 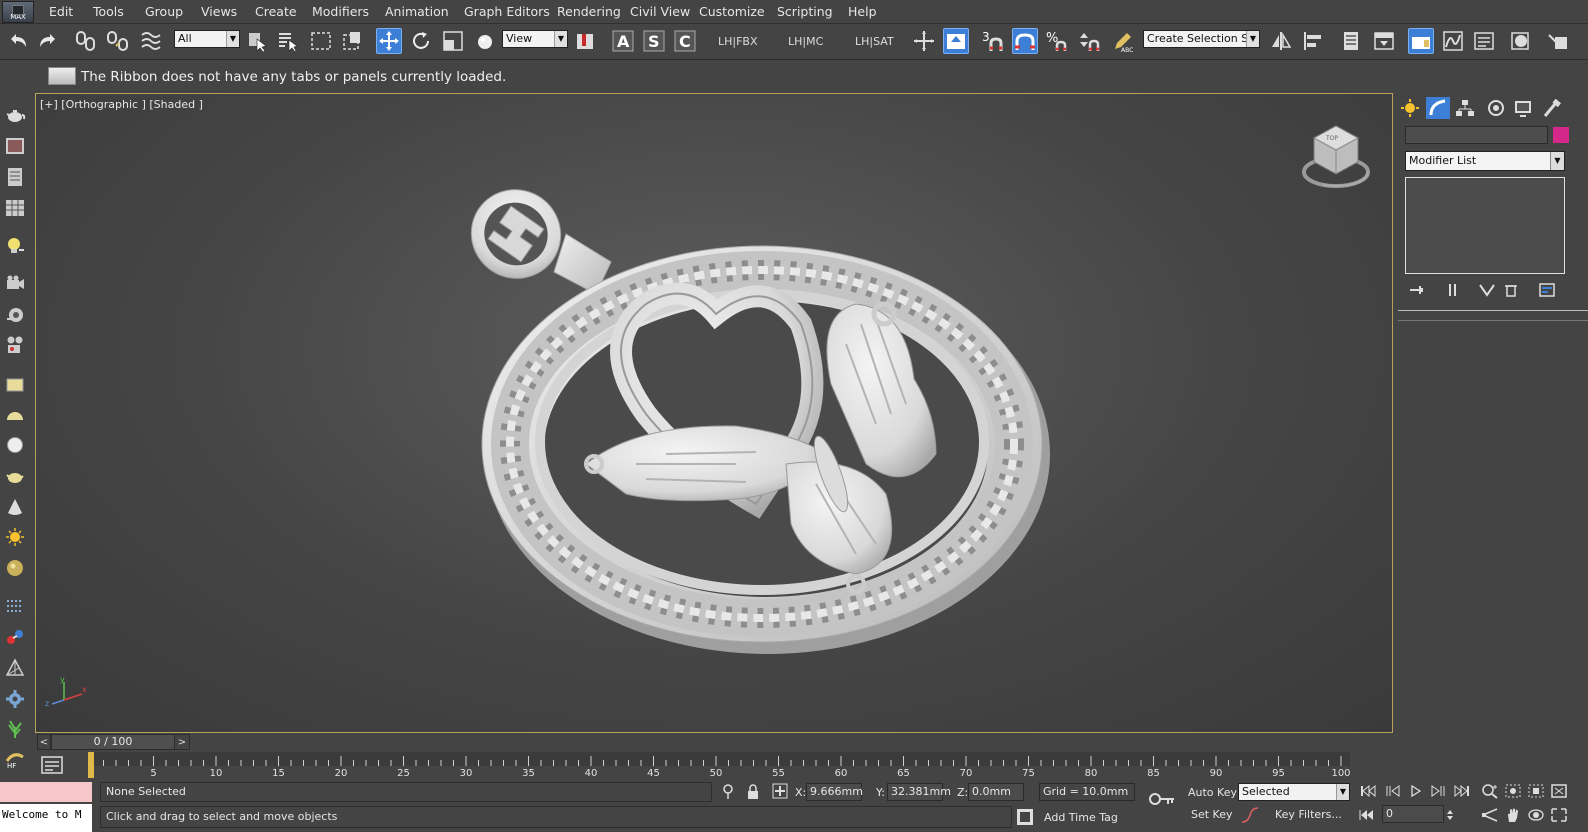 What do you see at coordinates (44, 742) in the screenshot?
I see `previous-frame-button: <` at bounding box center [44, 742].